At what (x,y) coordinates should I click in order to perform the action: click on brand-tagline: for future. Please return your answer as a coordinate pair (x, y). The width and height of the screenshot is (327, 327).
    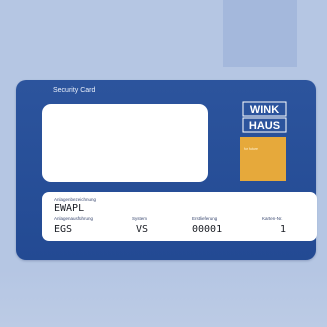
    Looking at the image, I should click on (251, 149).